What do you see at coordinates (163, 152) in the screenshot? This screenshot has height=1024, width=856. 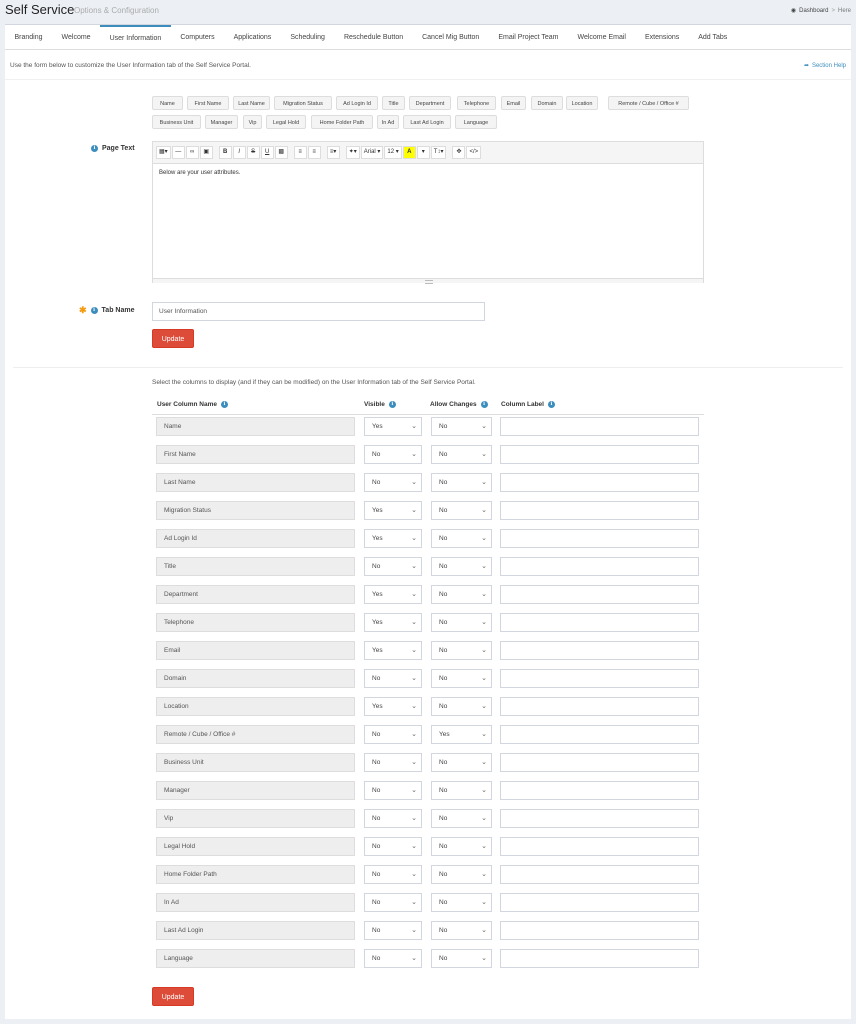 I see `table-icon: ▦▾` at bounding box center [163, 152].